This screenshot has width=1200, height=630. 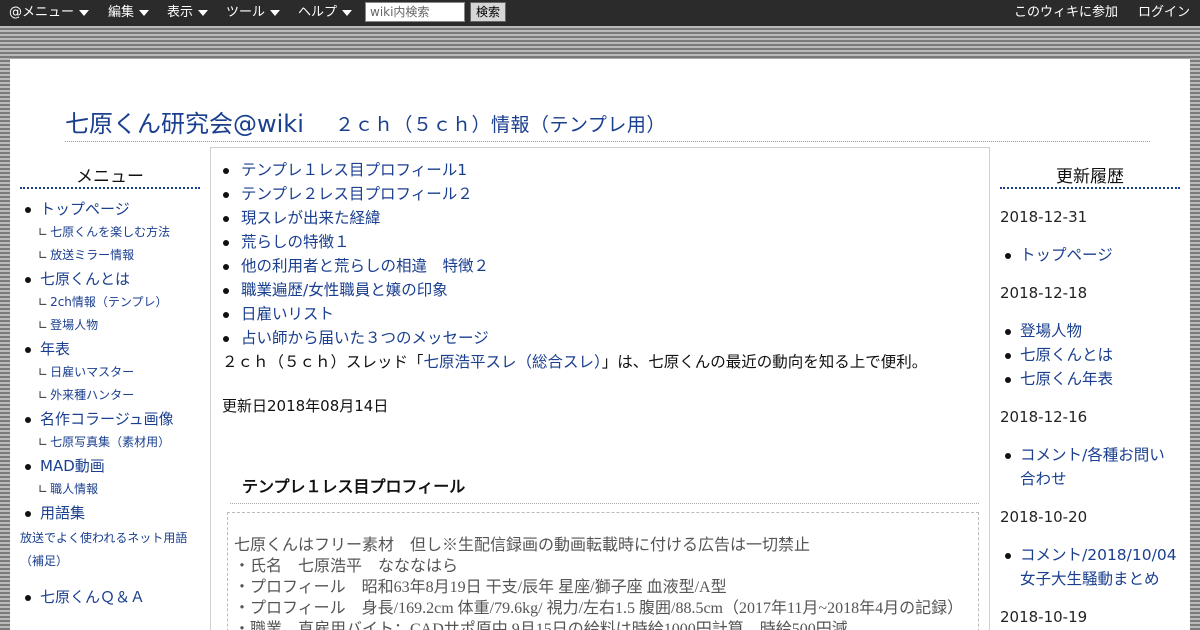 I want to click on sidebar-sublink: 放送ミラー情報, so click(x=92, y=255).